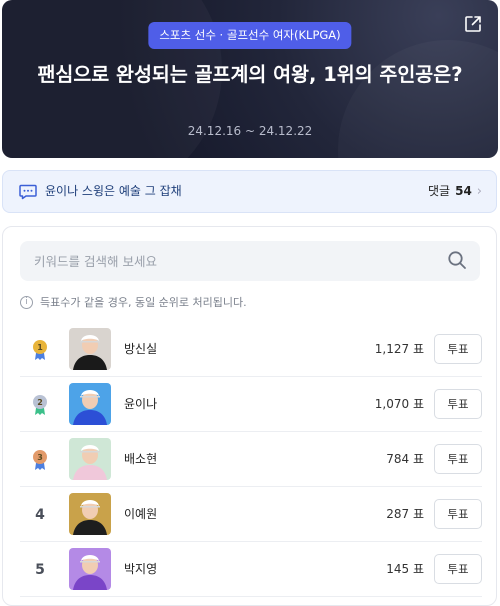 The width and height of the screenshot is (500, 606). What do you see at coordinates (141, 514) in the screenshot?
I see `player-name: 이예원` at bounding box center [141, 514].